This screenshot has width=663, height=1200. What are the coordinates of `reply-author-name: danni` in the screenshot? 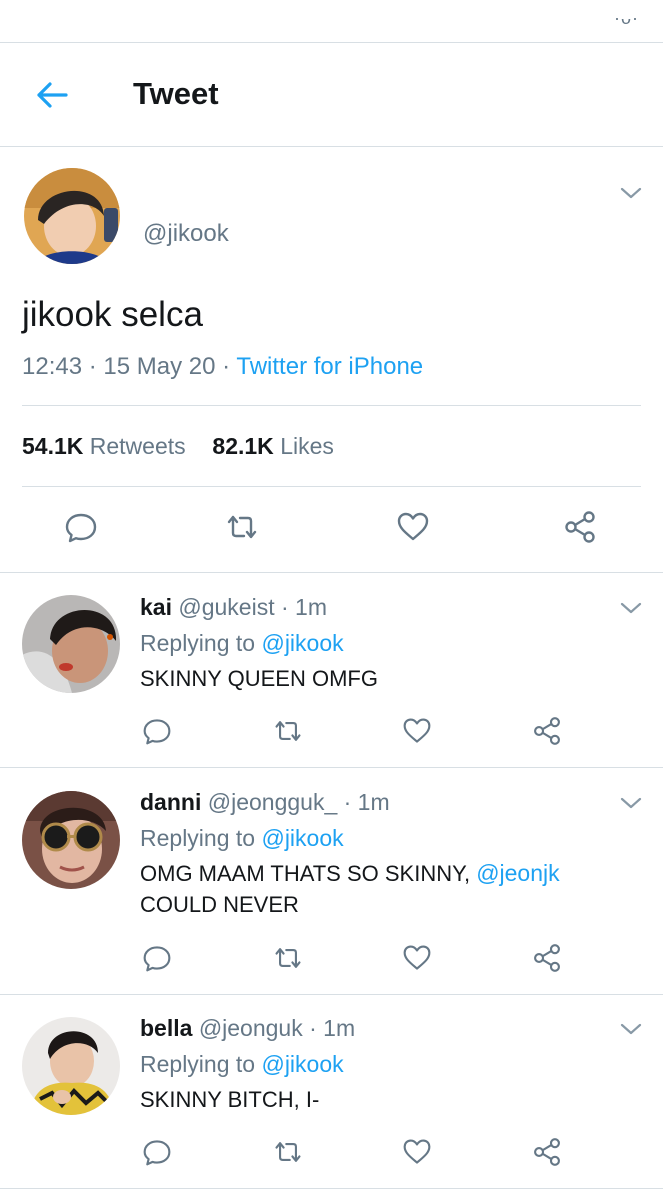 It's located at (170, 802).